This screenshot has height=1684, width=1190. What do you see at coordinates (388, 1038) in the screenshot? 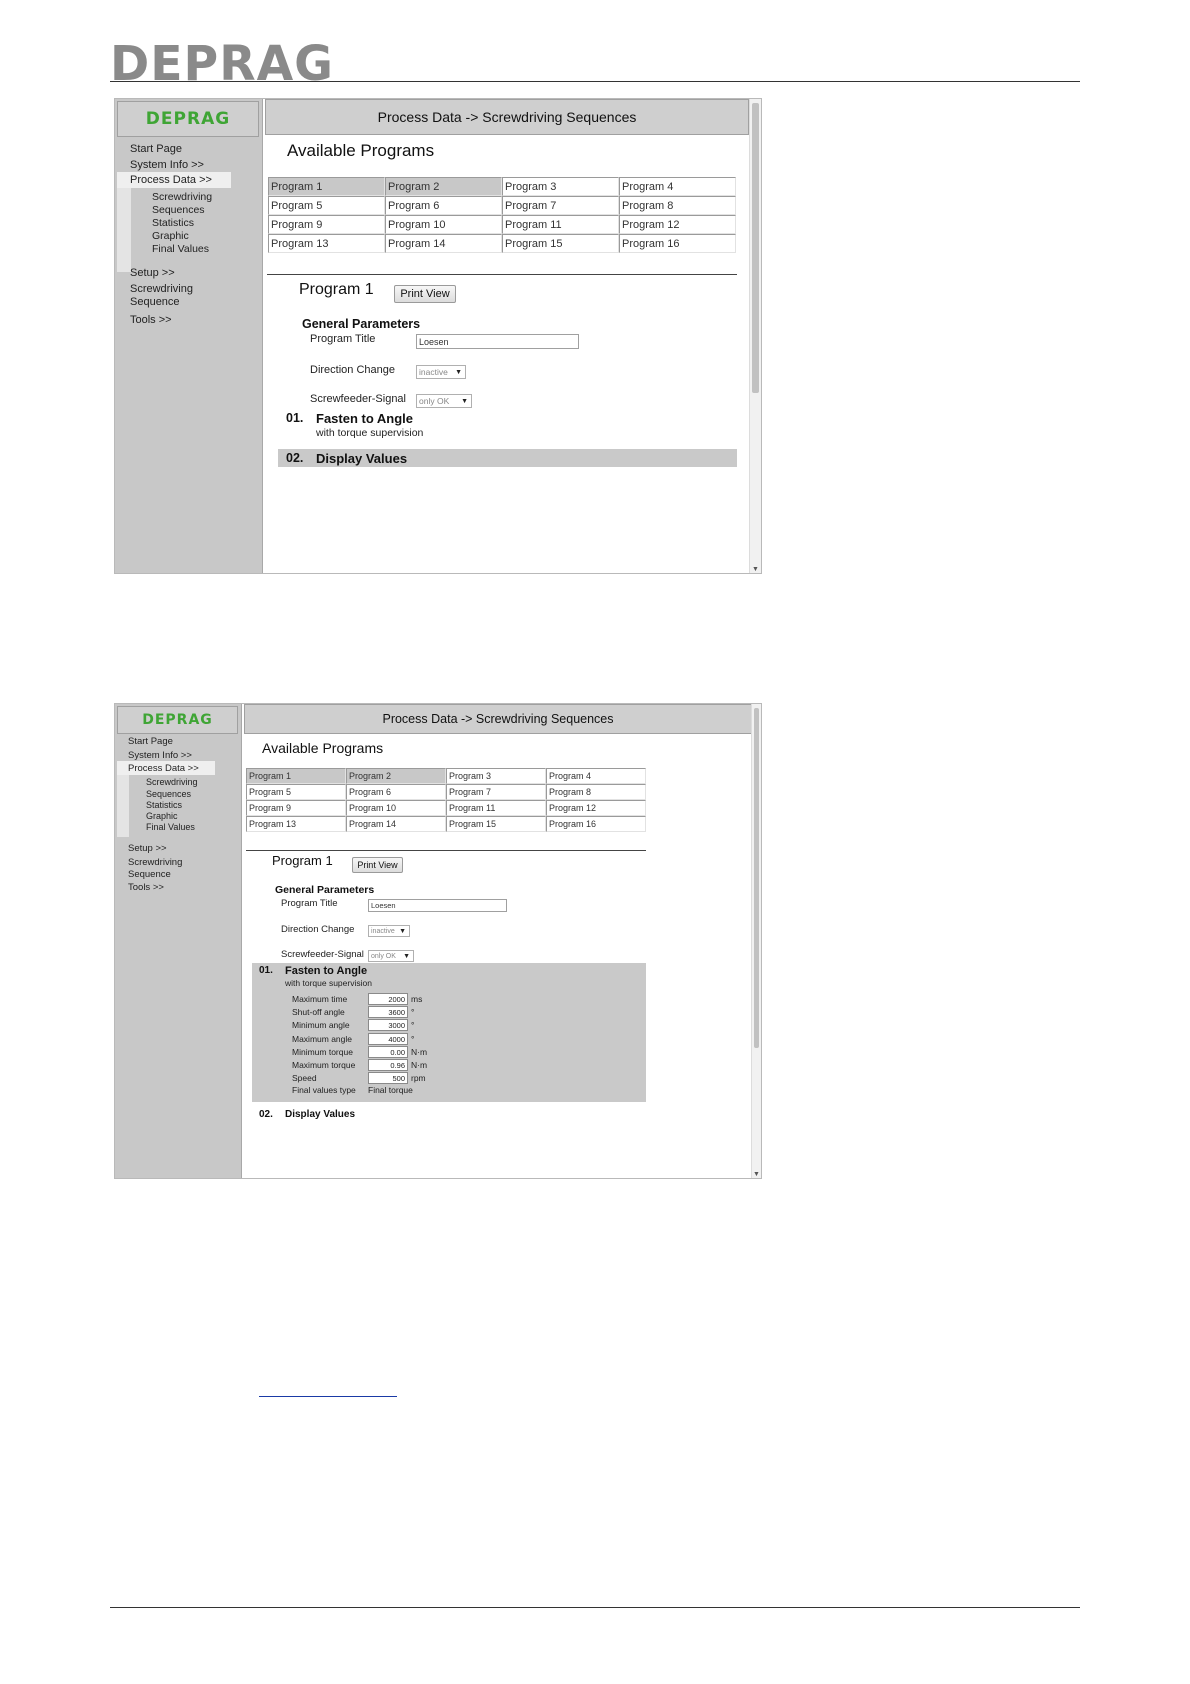
I see `parameter-value-input: 4000` at bounding box center [388, 1038].